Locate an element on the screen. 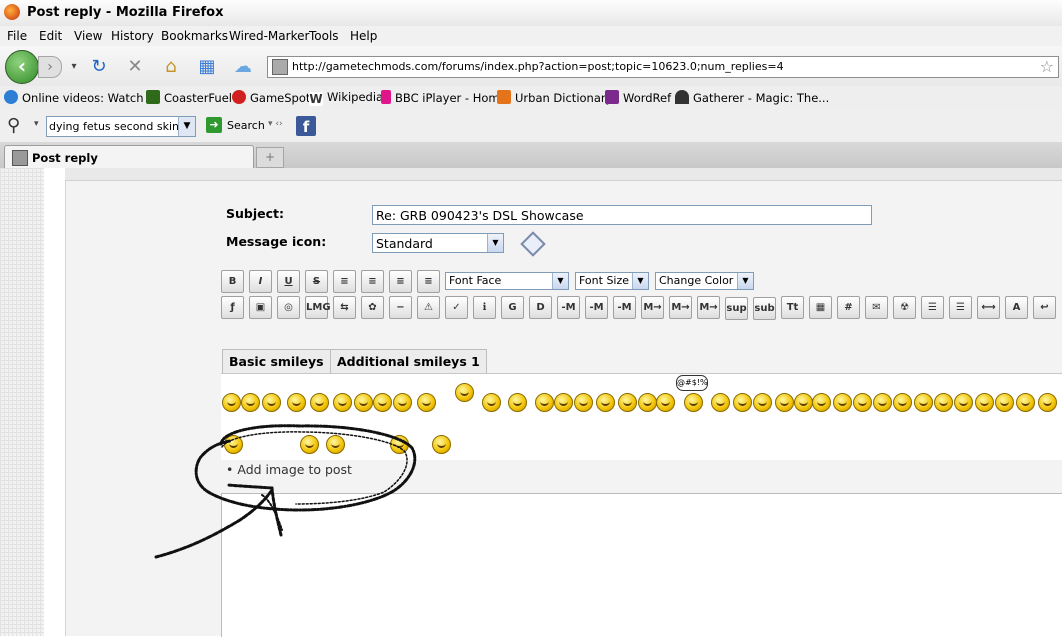 The width and height of the screenshot is (1062, 637). marquee-2-button: M→ is located at coordinates (680, 307).